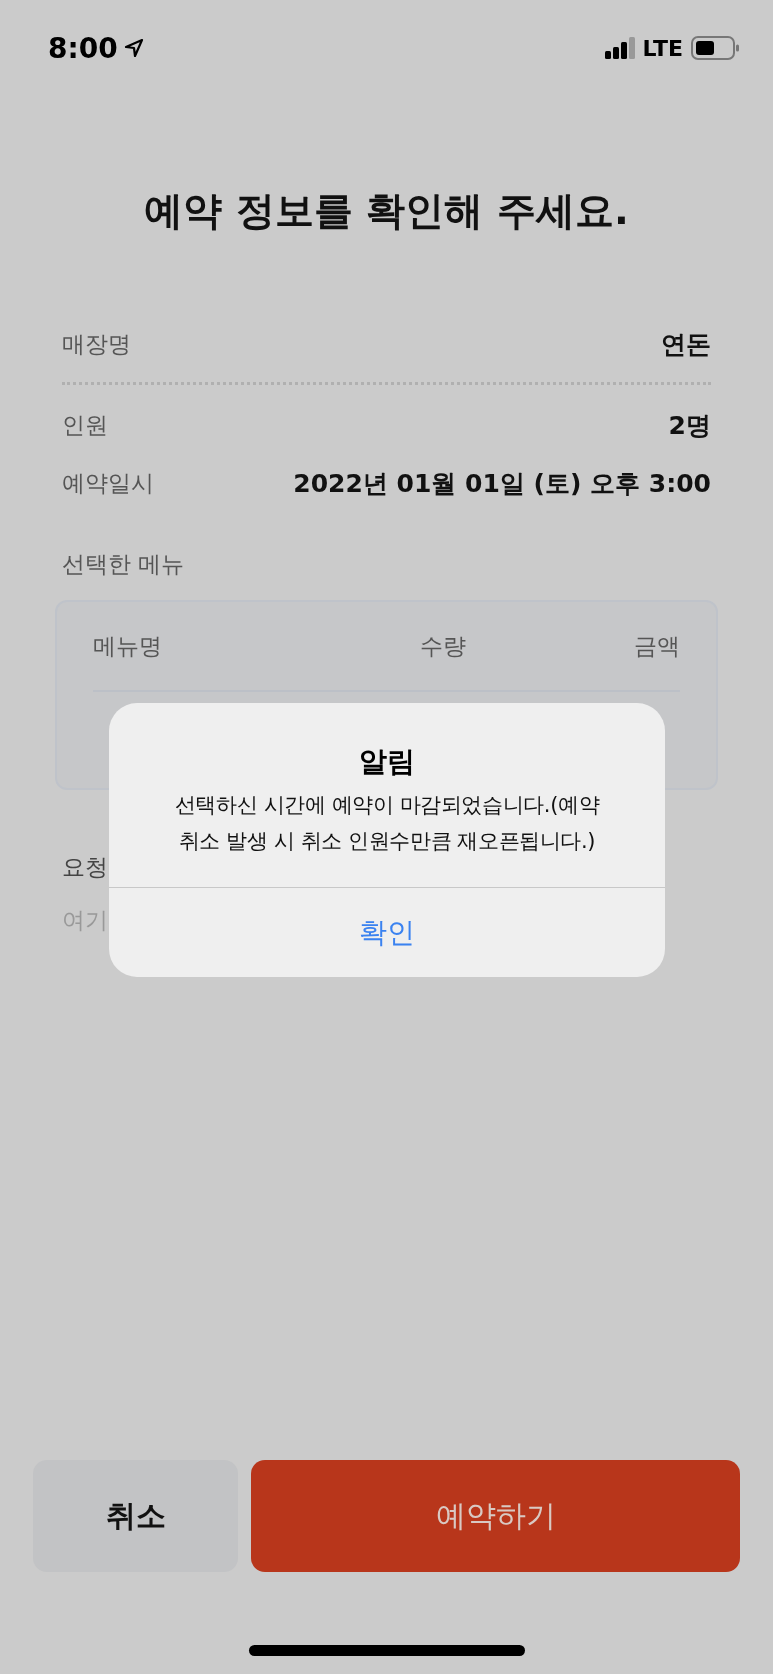  I want to click on info-label: 인원, so click(85, 425).